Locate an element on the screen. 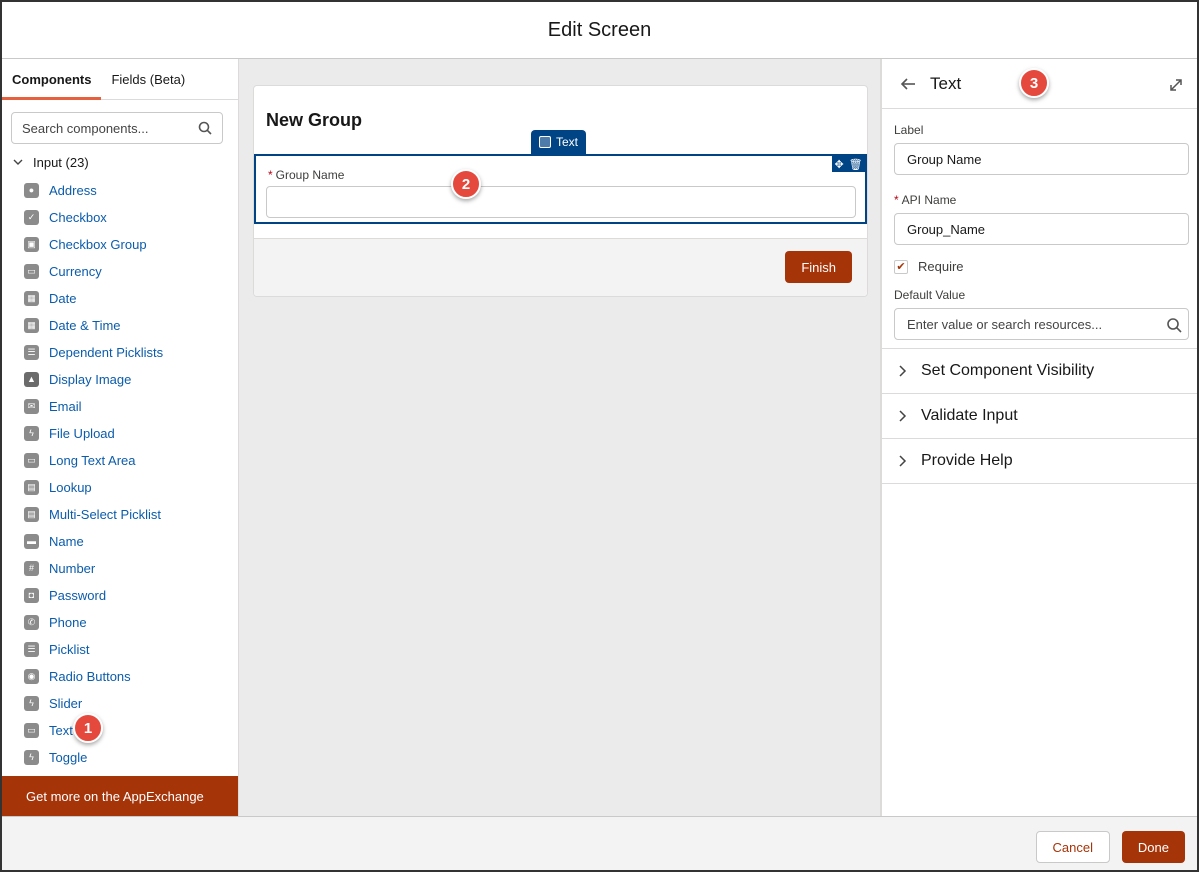  component-date-time: ▦ Date & Time is located at coordinates (120, 325).